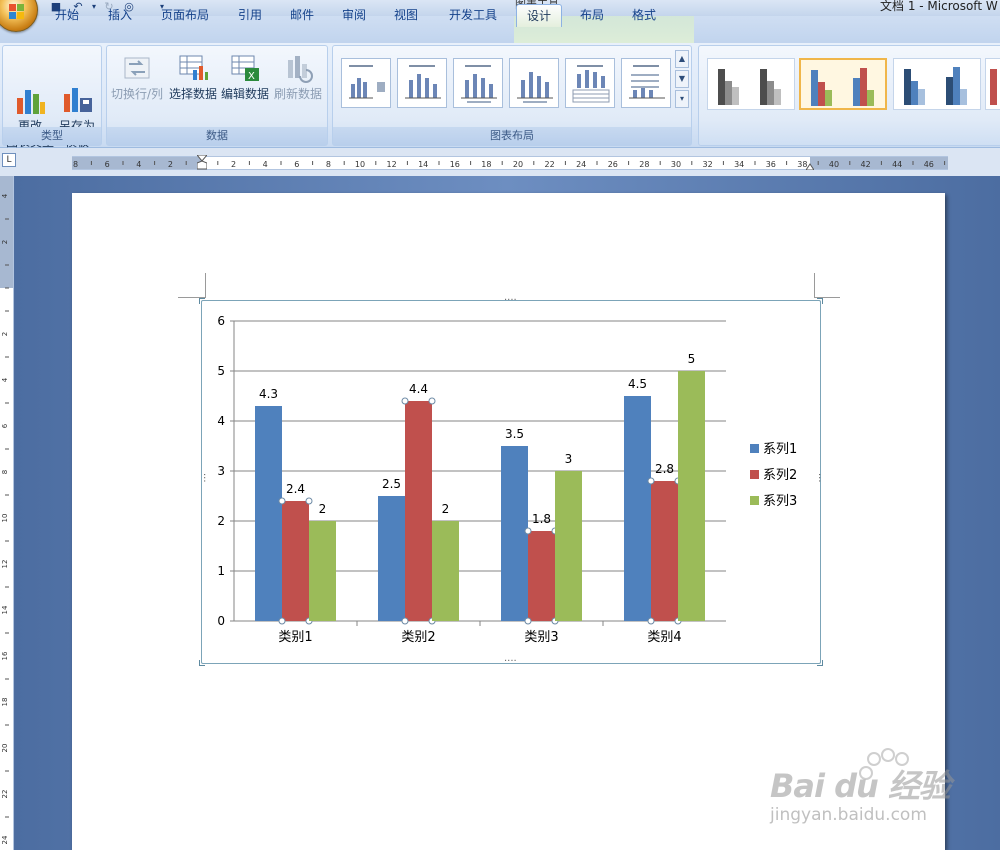 This screenshot has width=1000, height=850. I want to click on chart-corner-tr, so click(820, 301).